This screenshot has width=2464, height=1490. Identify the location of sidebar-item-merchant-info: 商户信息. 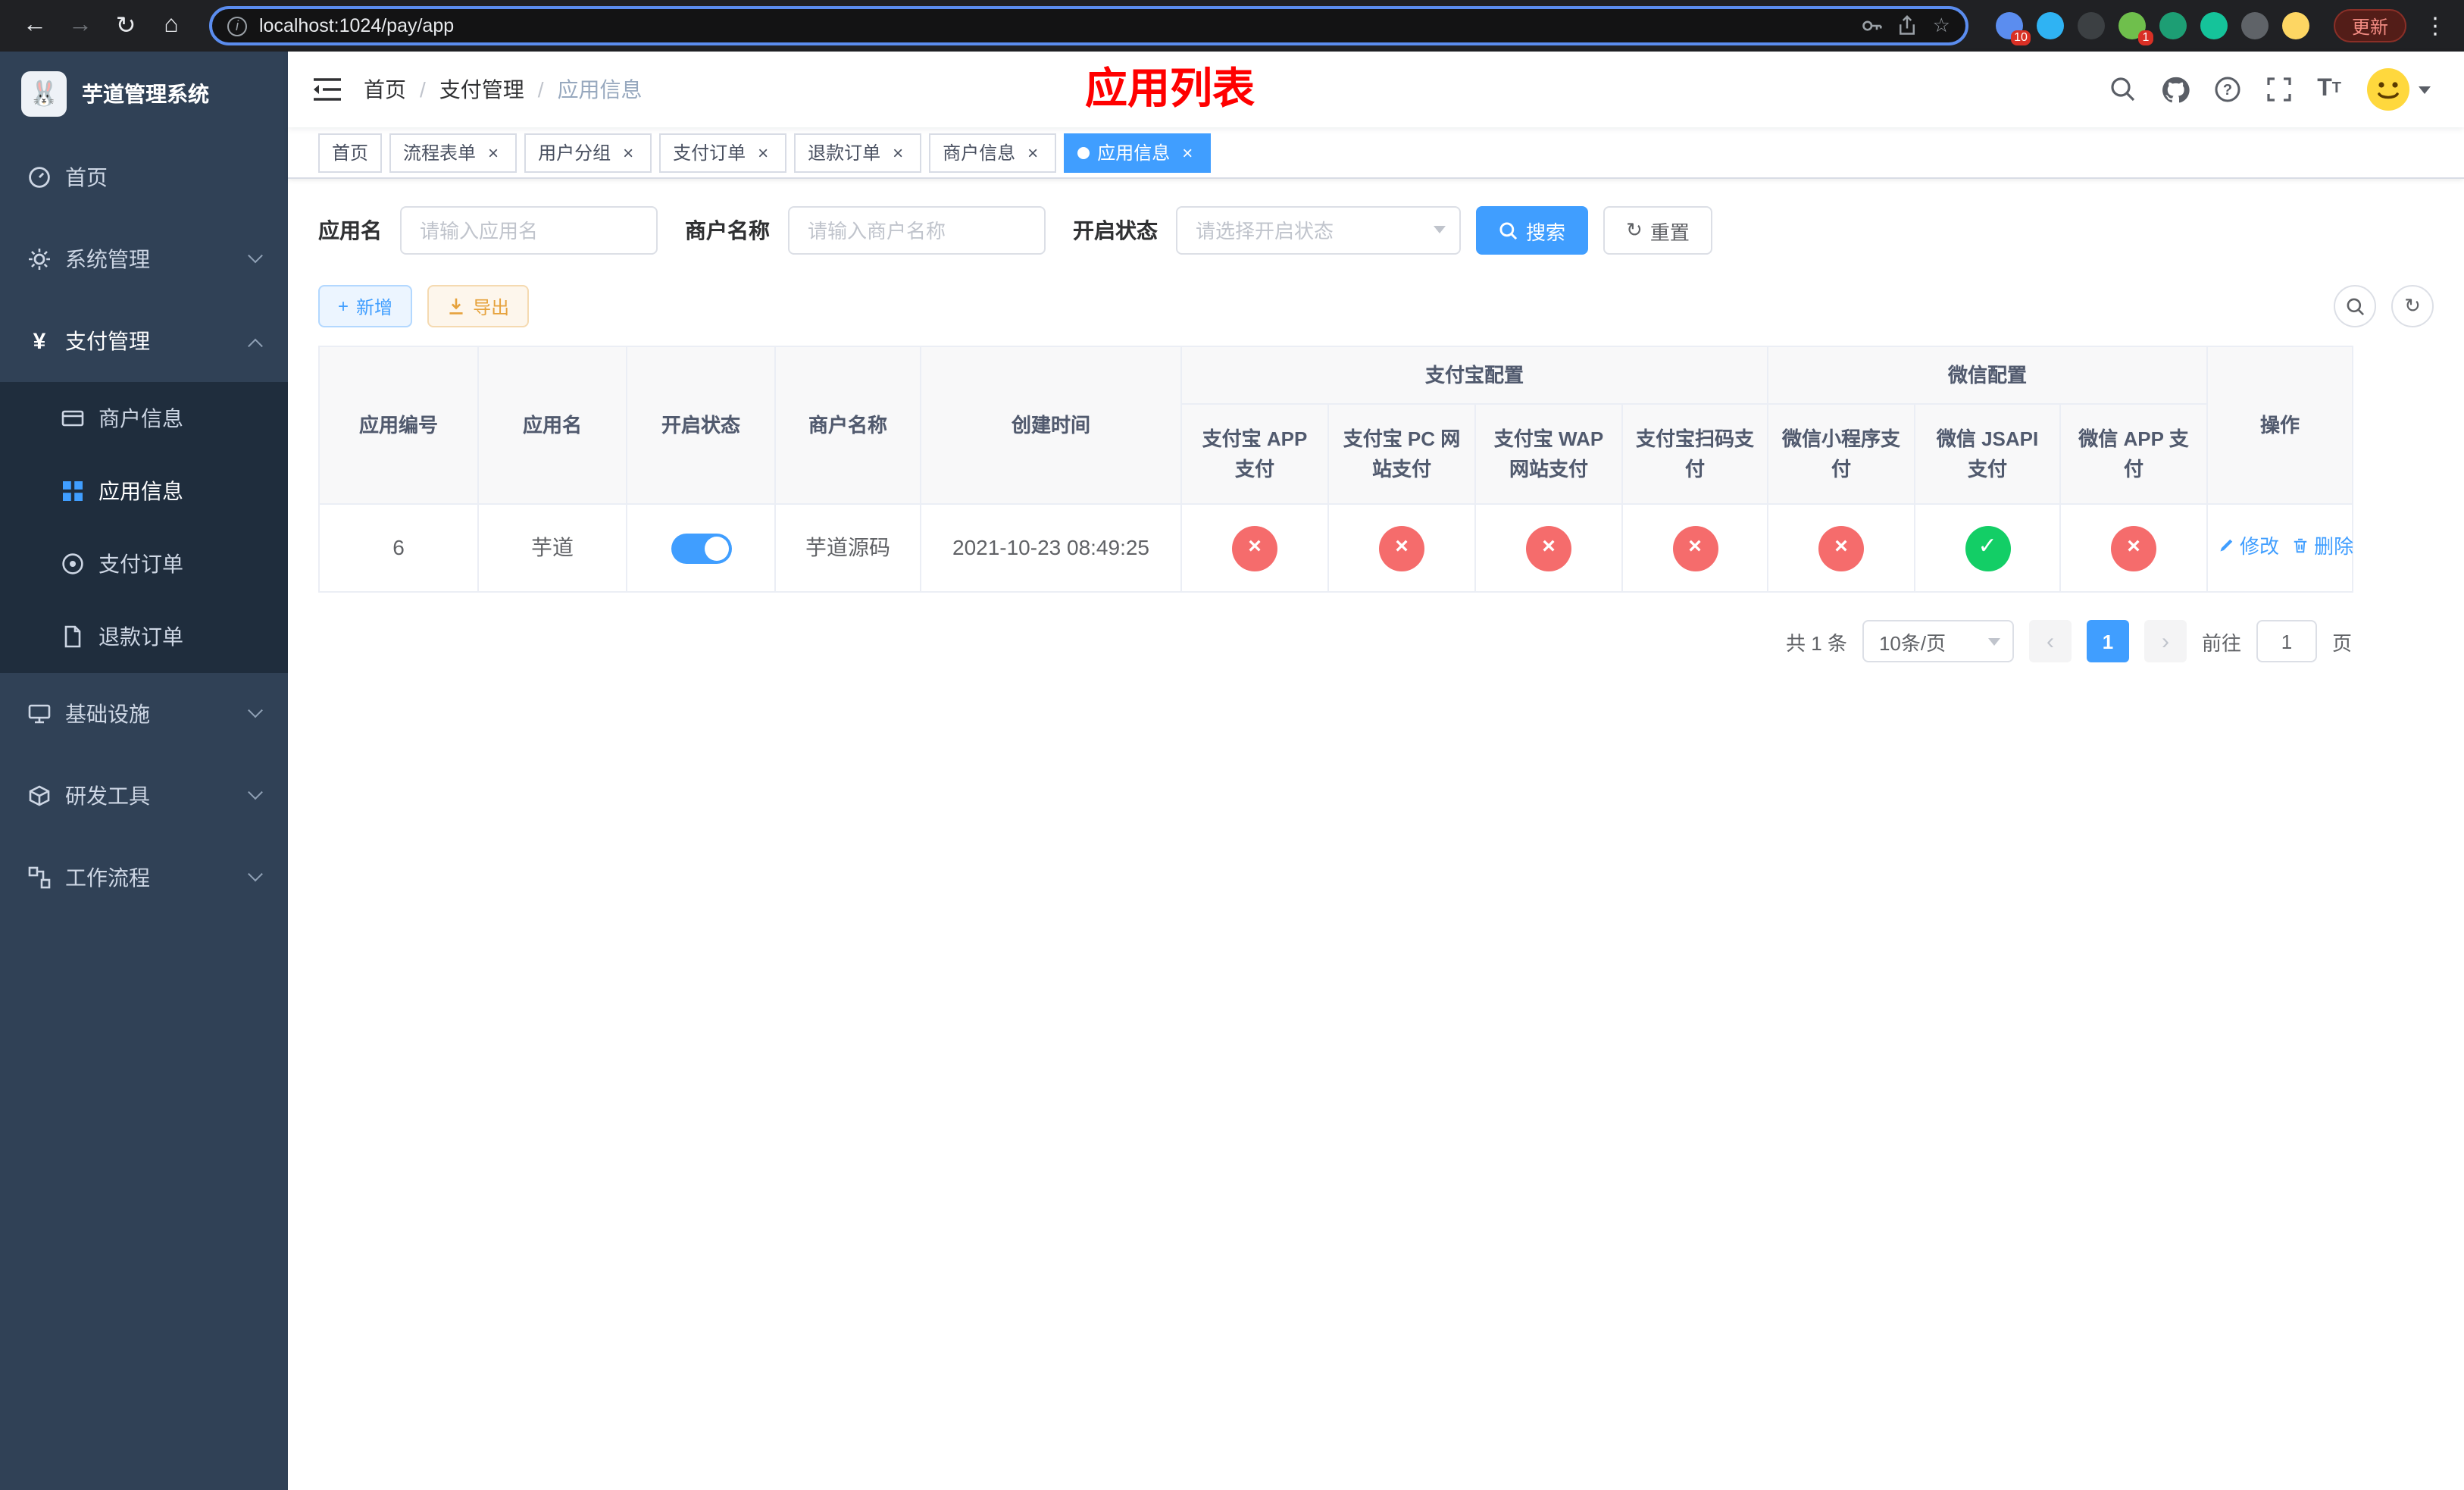
(144, 419).